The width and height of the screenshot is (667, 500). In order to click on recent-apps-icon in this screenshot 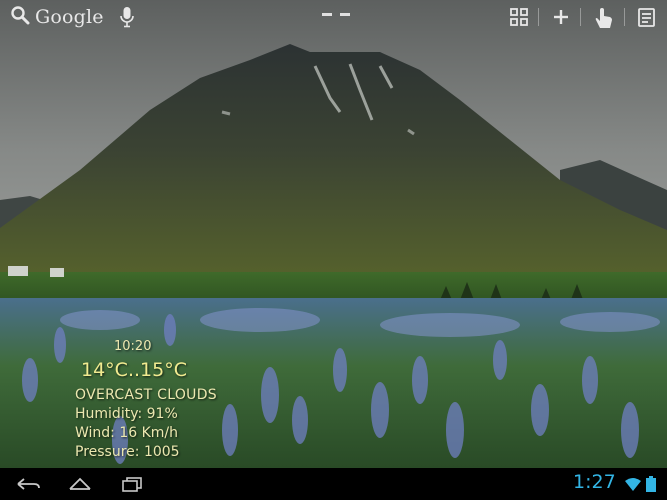, I will do `click(132, 484)`.